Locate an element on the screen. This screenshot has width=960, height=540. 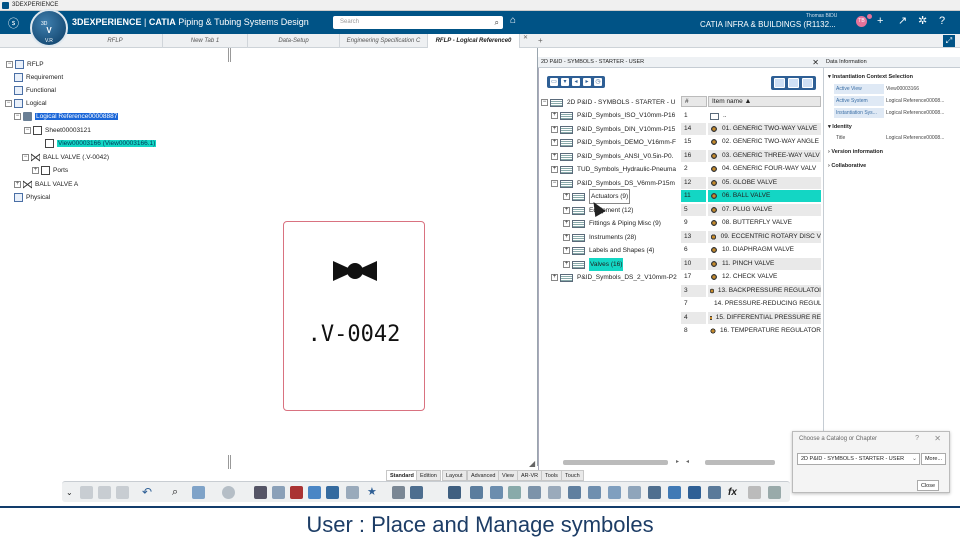
fullscreen-icon: ⤢ is located at coordinates (949, 41).